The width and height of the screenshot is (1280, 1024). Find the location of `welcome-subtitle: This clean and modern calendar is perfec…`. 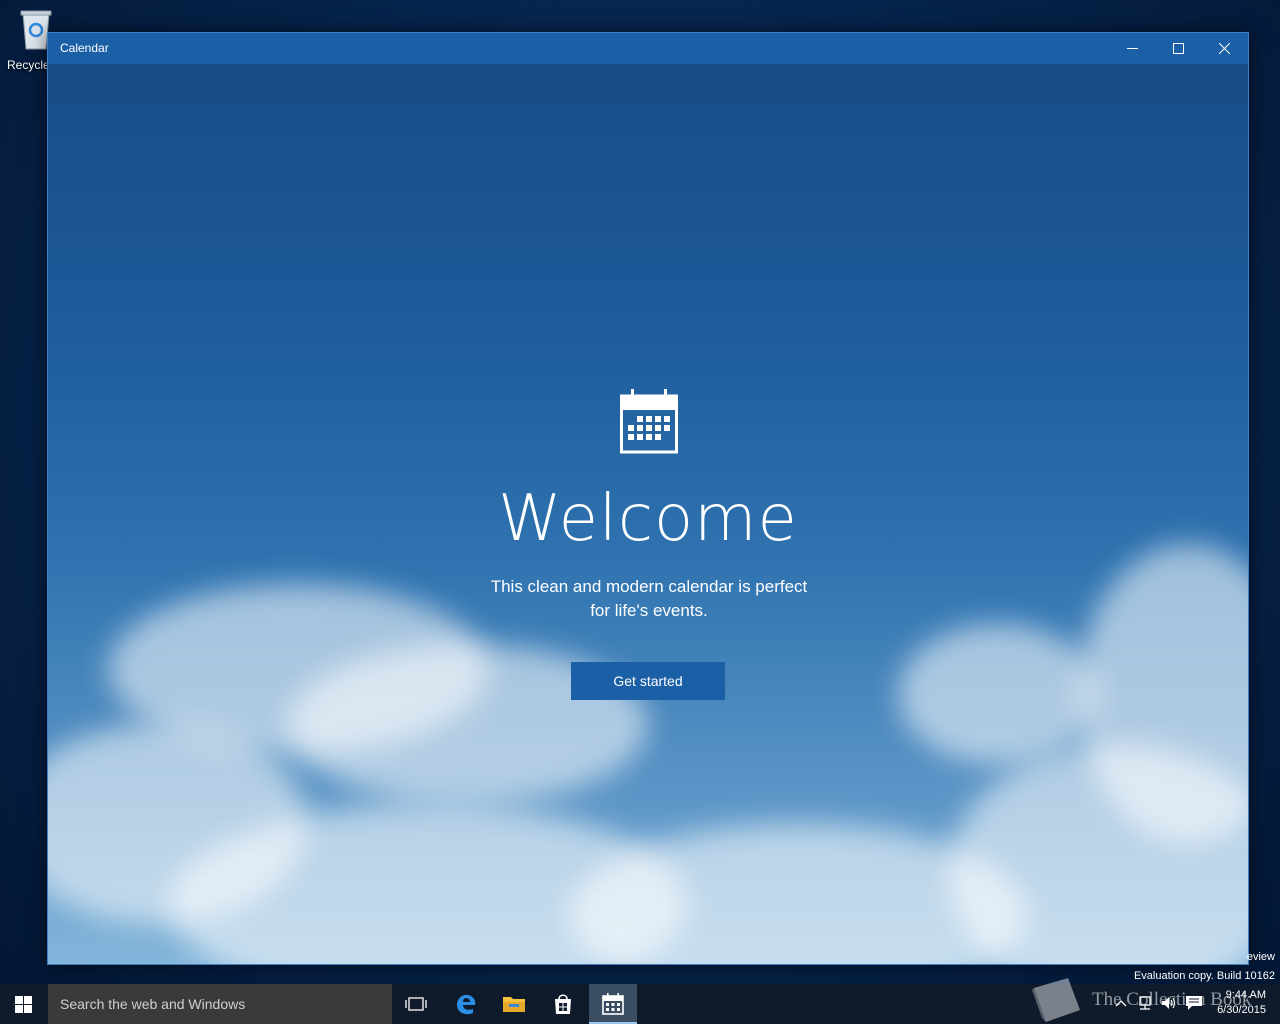

welcome-subtitle: This clean and modern calendar is perfec… is located at coordinates (649, 599).